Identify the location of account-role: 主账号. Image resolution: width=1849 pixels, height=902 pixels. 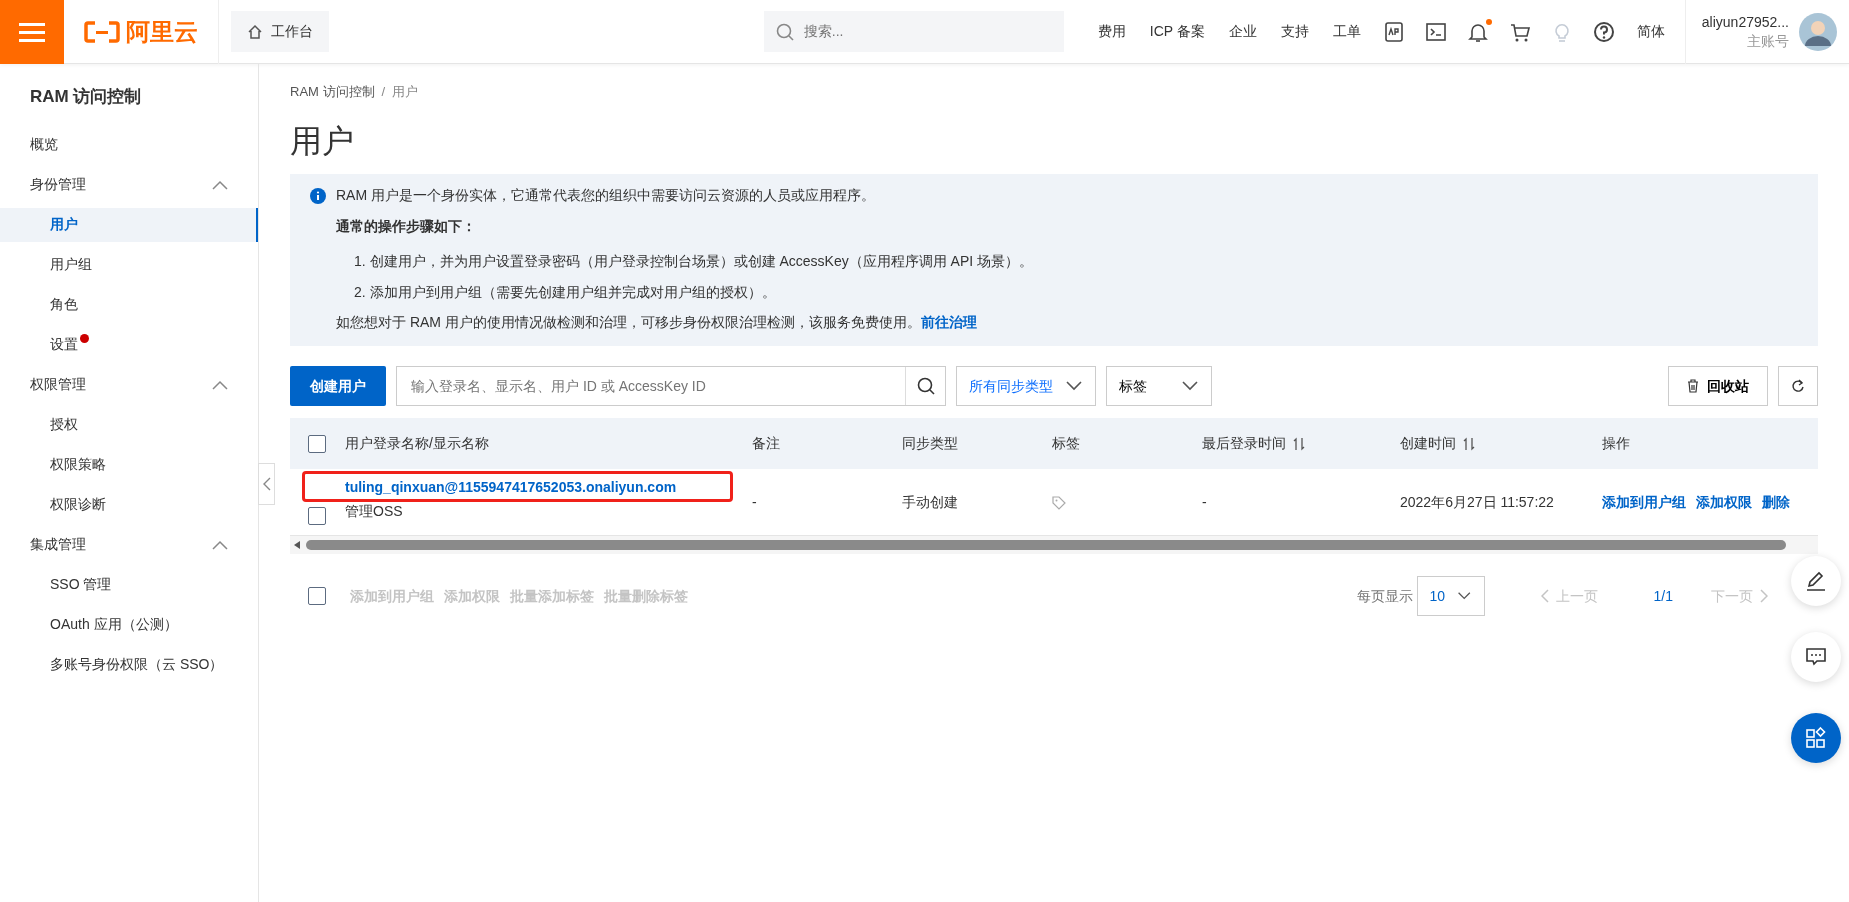
(1767, 40).